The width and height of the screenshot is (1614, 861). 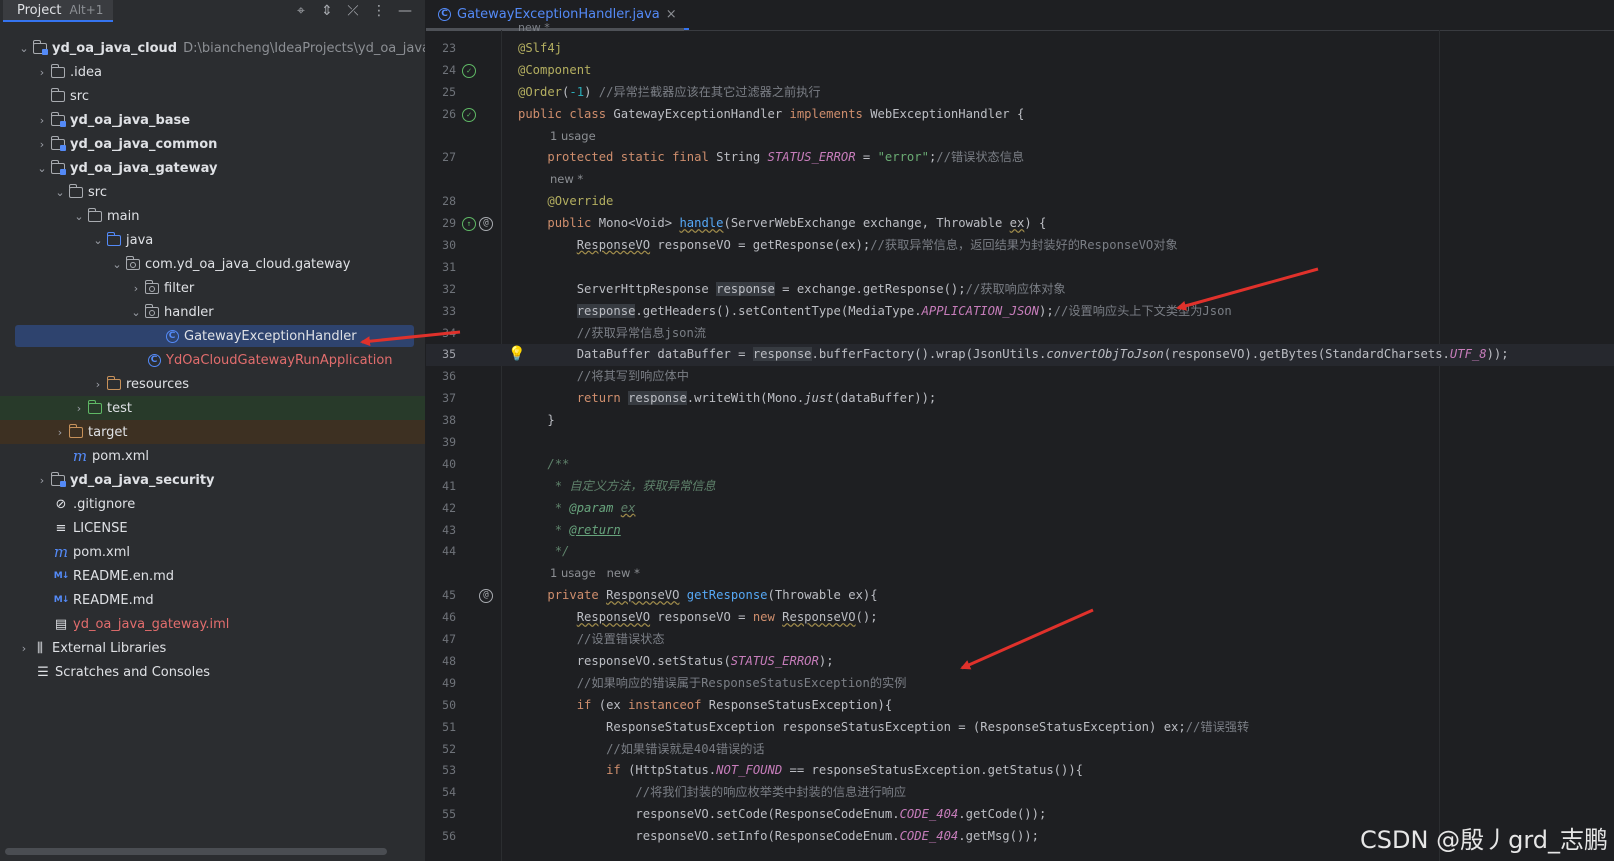 I want to click on code-line: 34 //获取异常信息json流, so click(x=1020, y=334).